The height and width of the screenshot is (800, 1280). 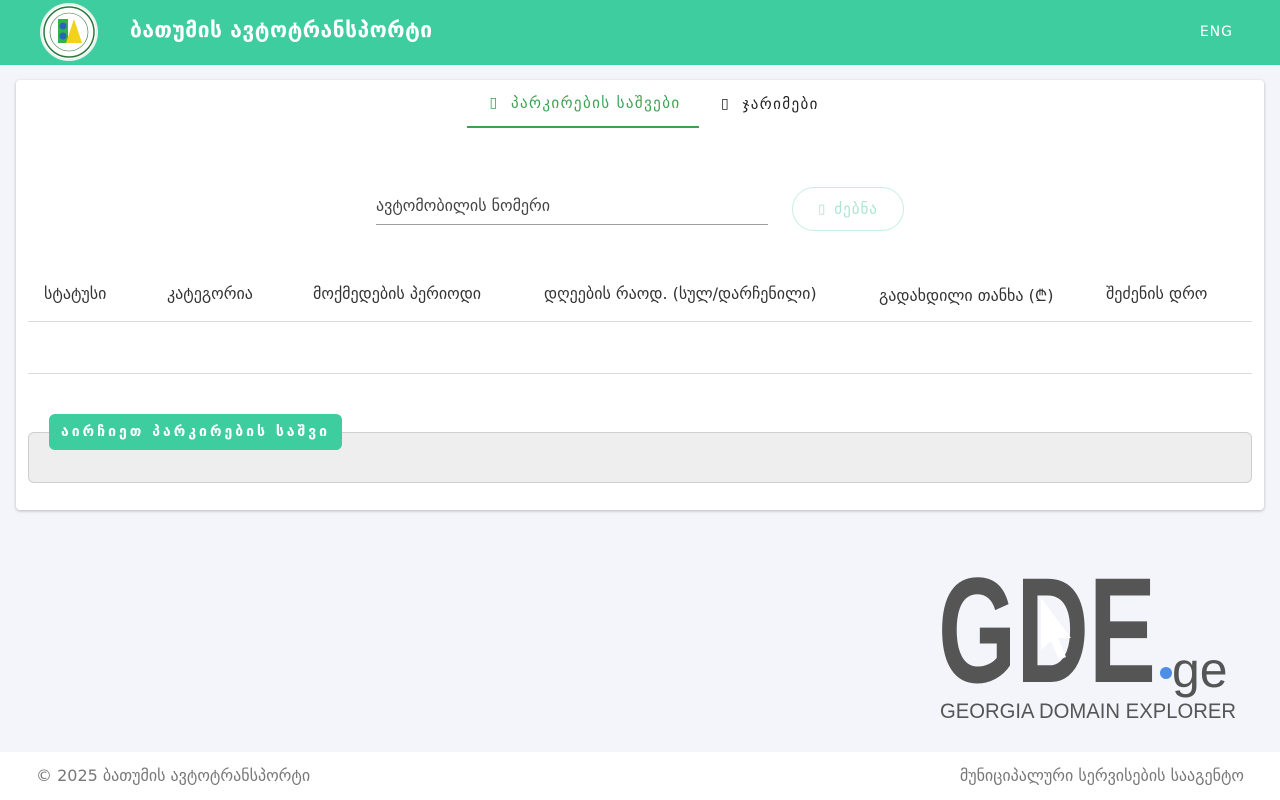 What do you see at coordinates (173, 775) in the screenshot?
I see `footer-copyright: © 2025 ბათუმის ავტოტრანსპორტი` at bounding box center [173, 775].